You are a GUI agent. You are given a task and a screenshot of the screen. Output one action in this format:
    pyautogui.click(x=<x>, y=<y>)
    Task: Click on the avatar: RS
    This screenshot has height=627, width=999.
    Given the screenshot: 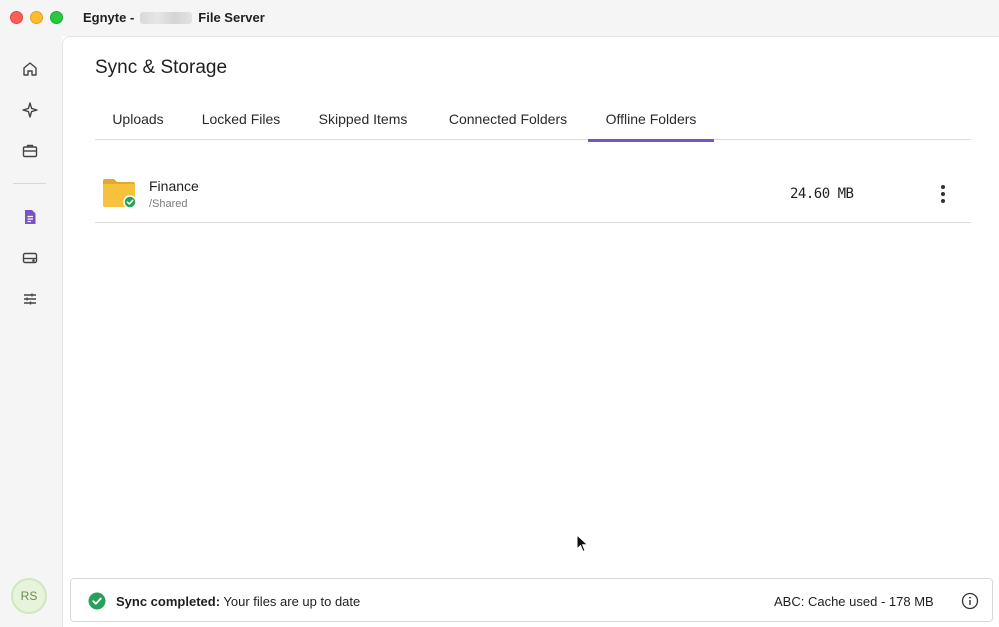 What is the action you would take?
    pyautogui.click(x=29, y=596)
    